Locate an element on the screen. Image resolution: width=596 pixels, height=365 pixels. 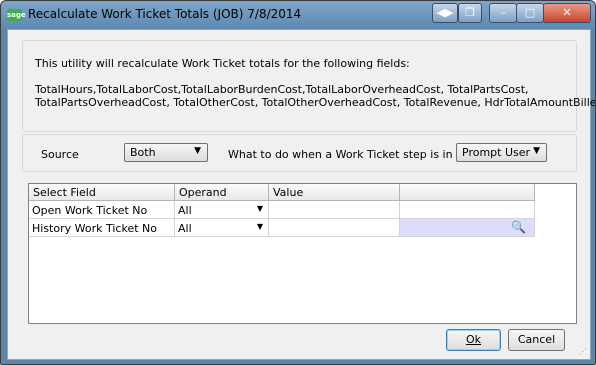
close-button: ✕ is located at coordinates (567, 13).